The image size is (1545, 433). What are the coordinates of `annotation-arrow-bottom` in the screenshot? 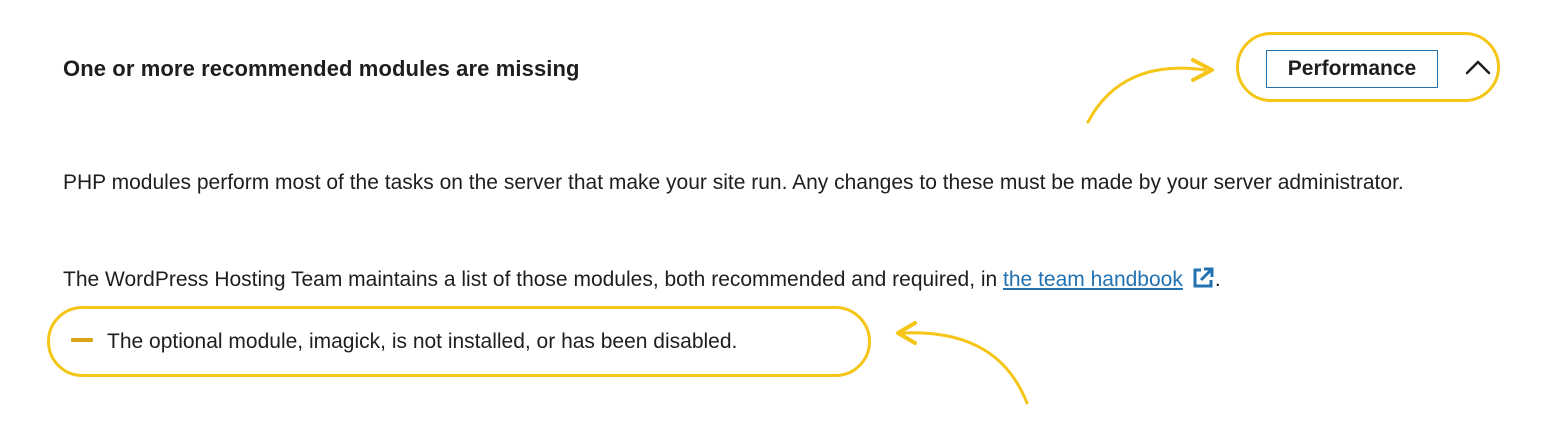 It's located at (962, 363).